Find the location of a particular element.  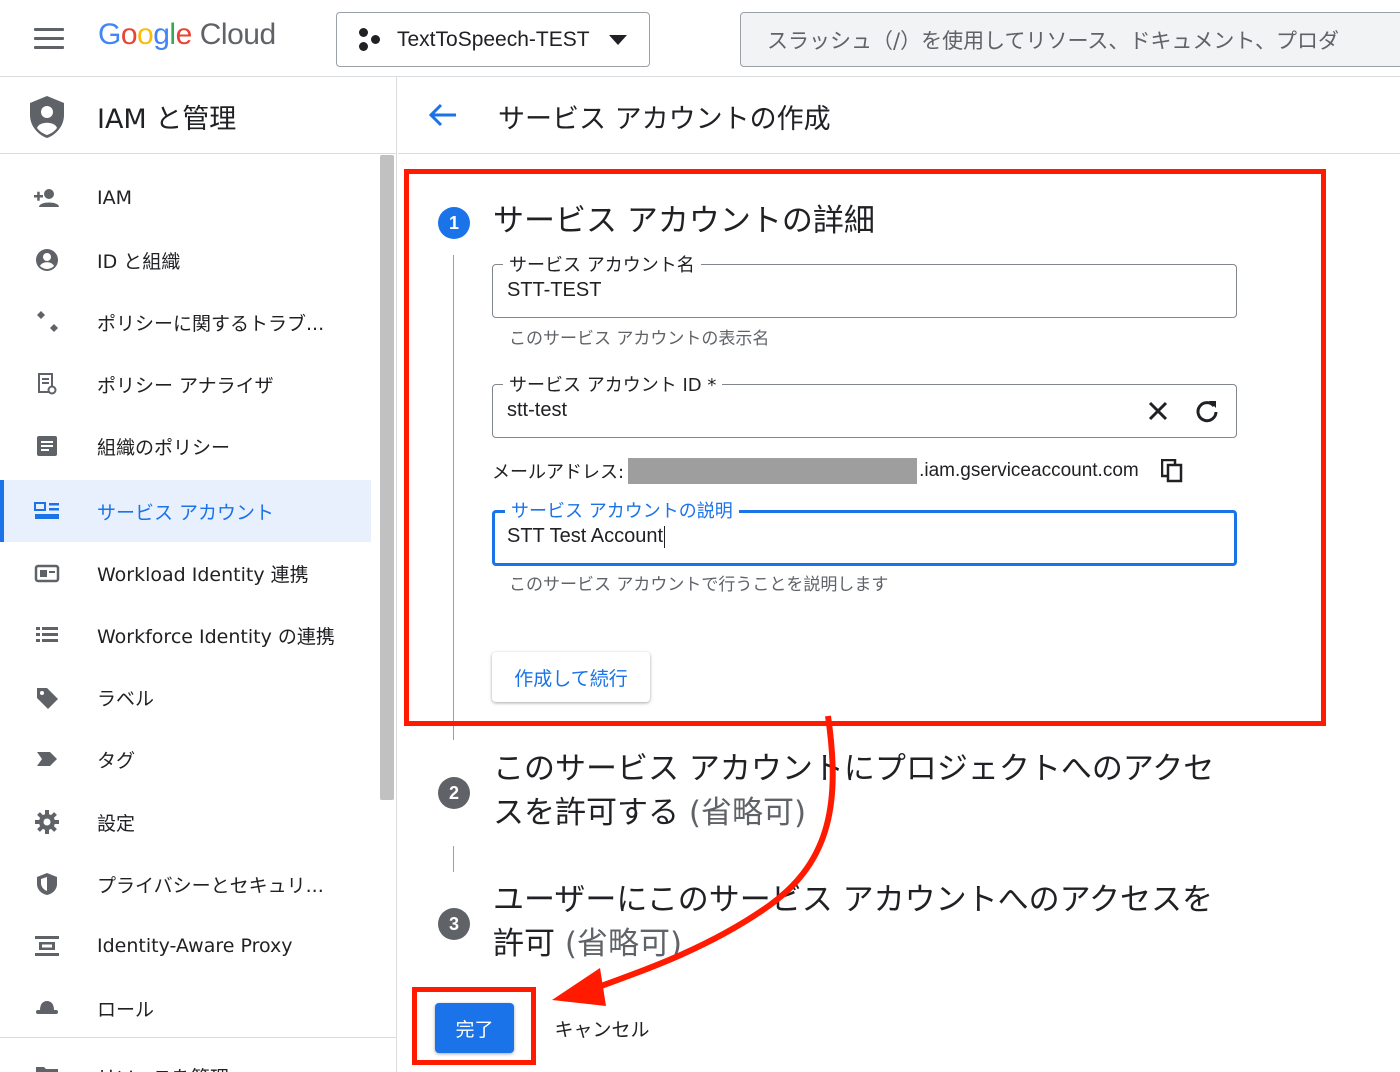

sidebar-item-org-policies: 組織のポリシー is located at coordinates (185, 446).